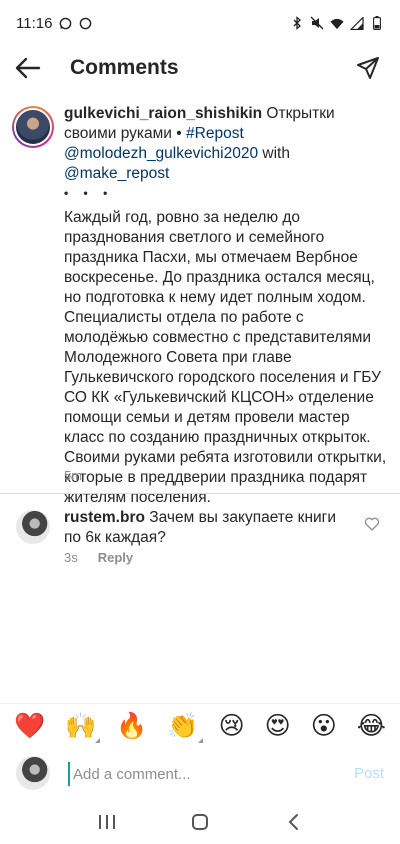 This screenshot has height=844, width=400. I want to click on source-mention: @molodezh_gulkevichi2020, so click(161, 153).